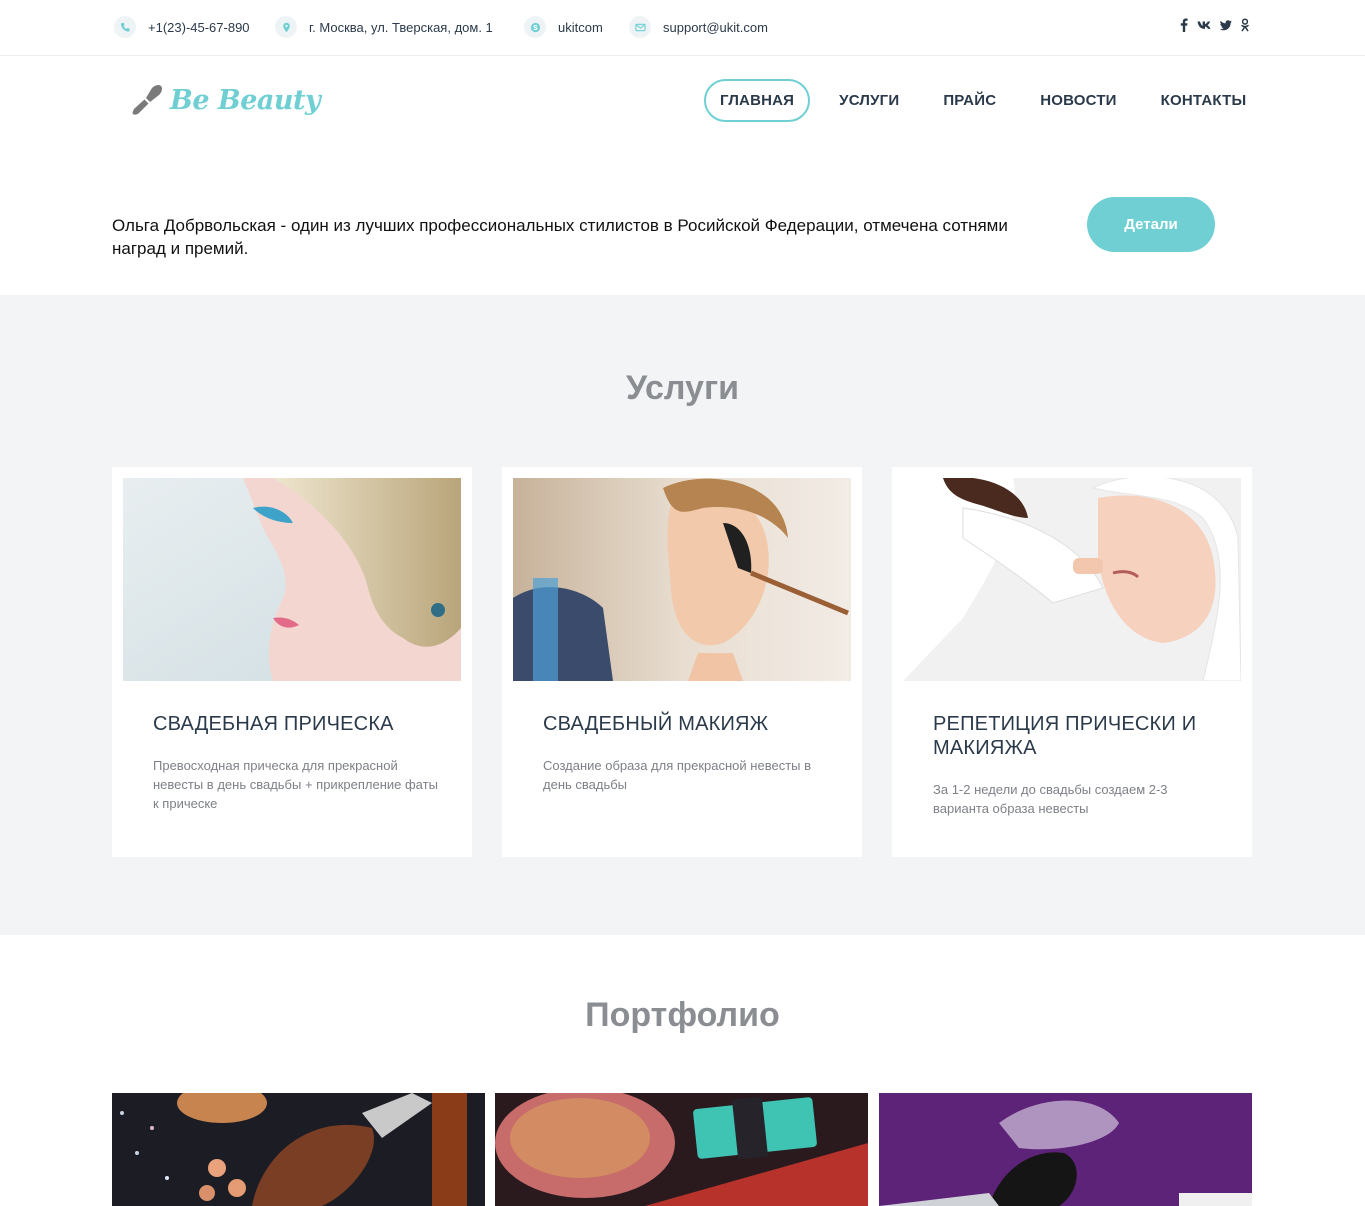  Describe the element at coordinates (682, 1015) in the screenshot. I see `portfolio-title: Портфолио` at that location.